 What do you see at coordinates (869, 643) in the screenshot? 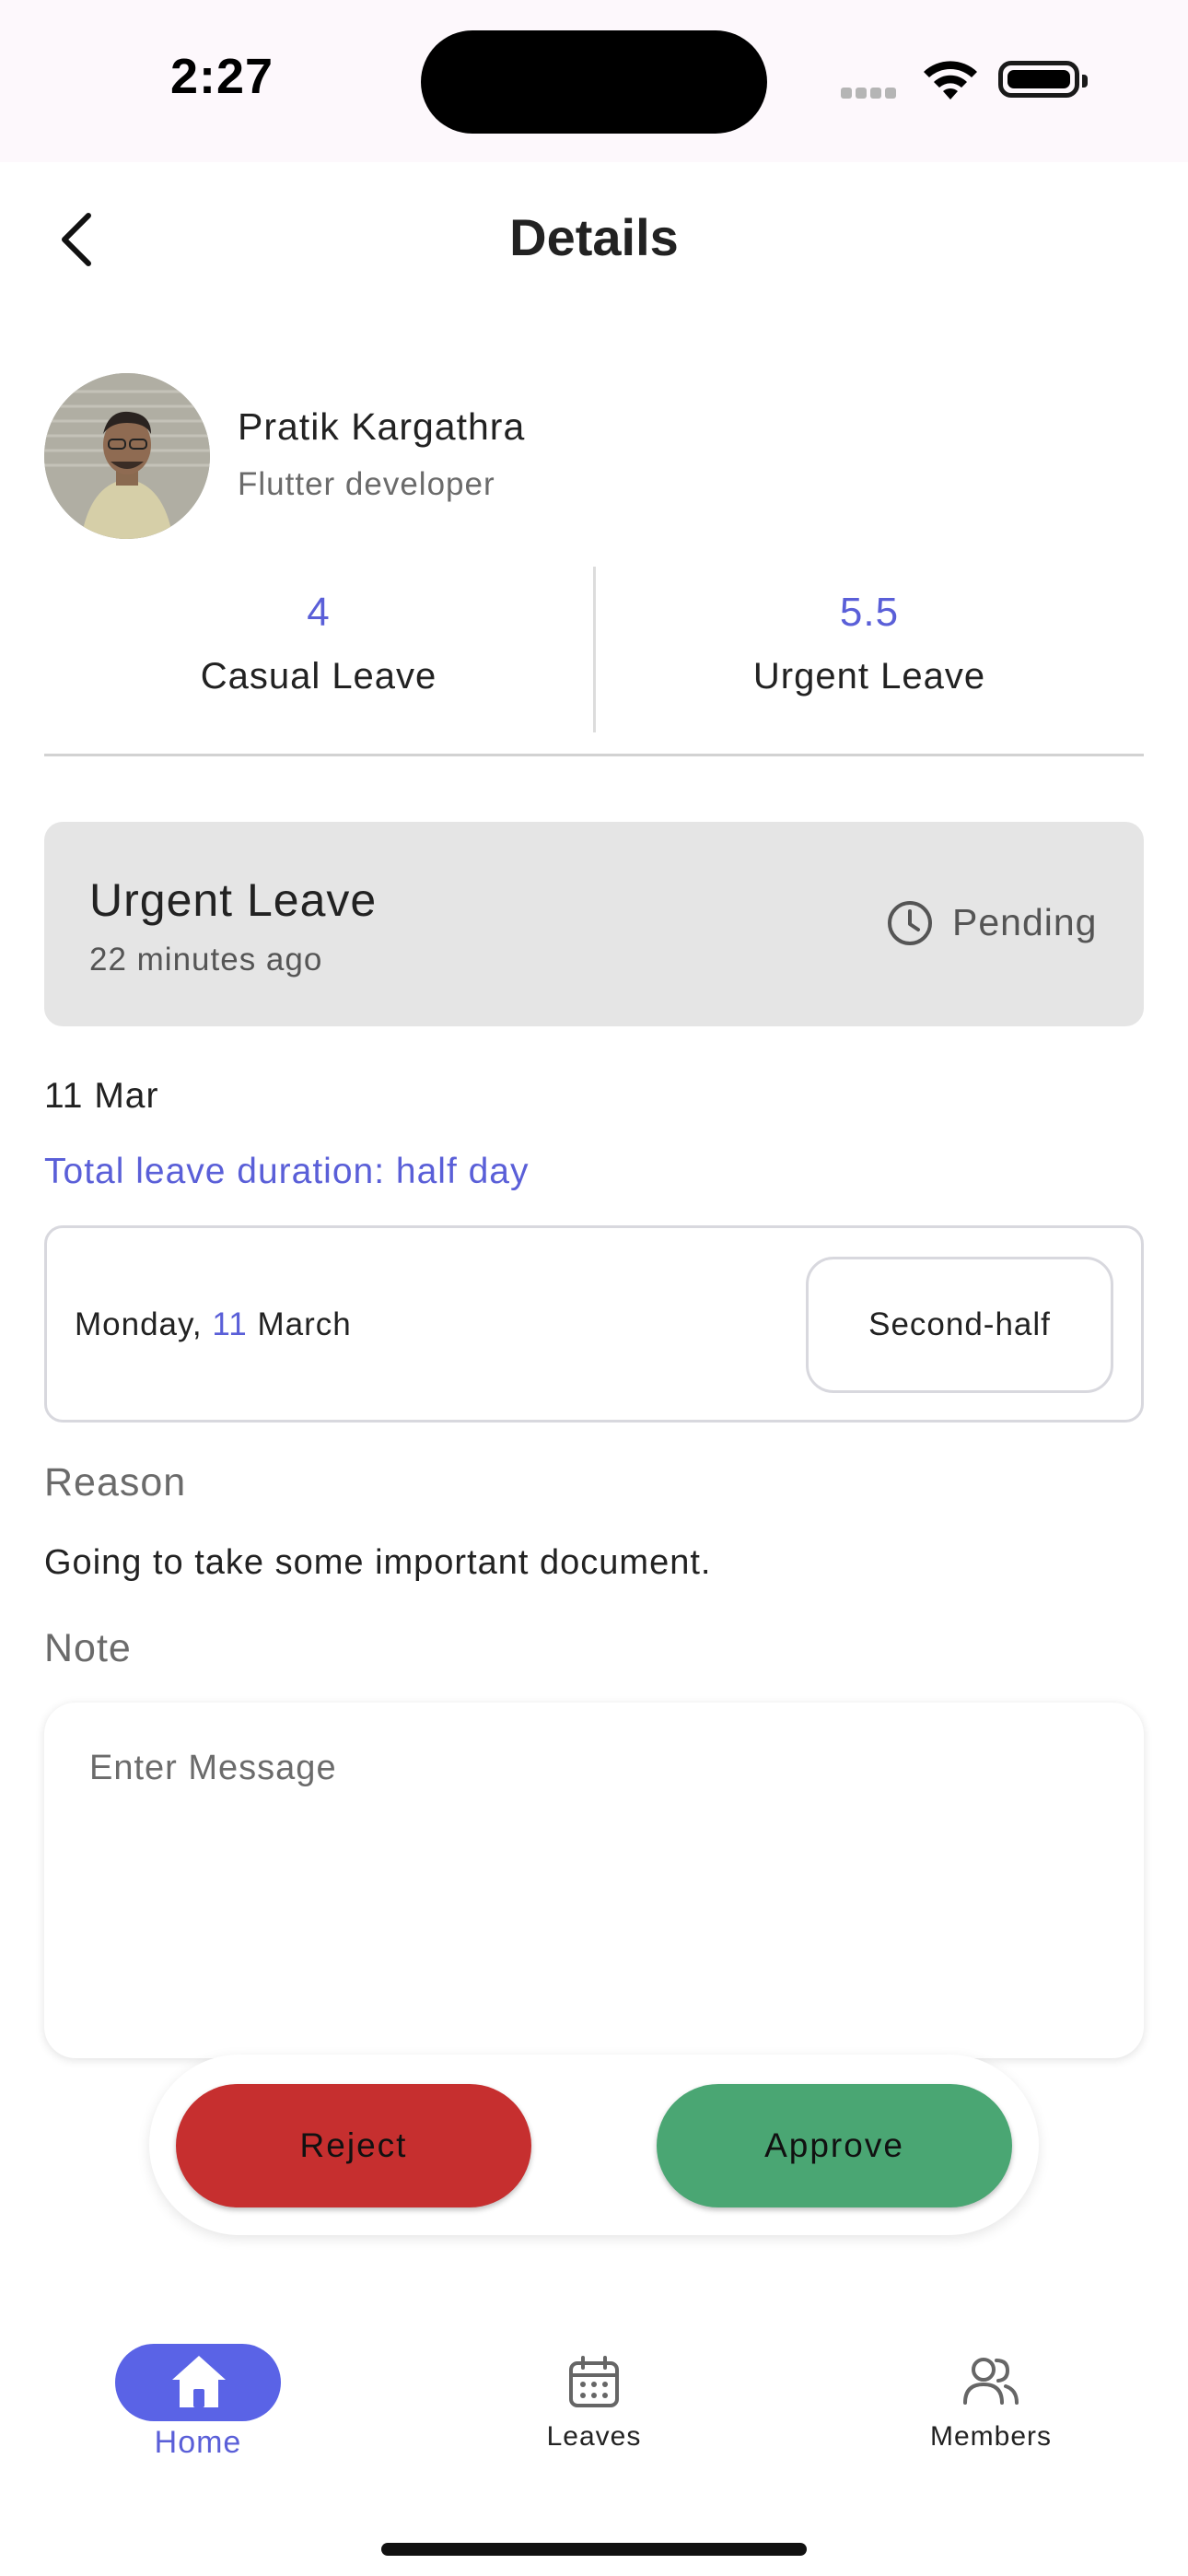
I see `urgent-leave-balance: 5.5 Urgent Leave` at bounding box center [869, 643].